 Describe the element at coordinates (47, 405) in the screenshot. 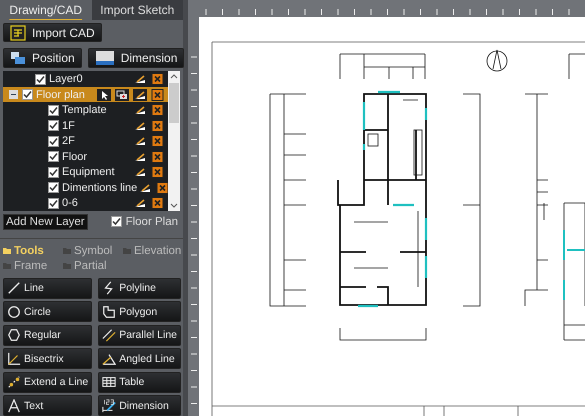

I see `tool-button: Text` at that location.